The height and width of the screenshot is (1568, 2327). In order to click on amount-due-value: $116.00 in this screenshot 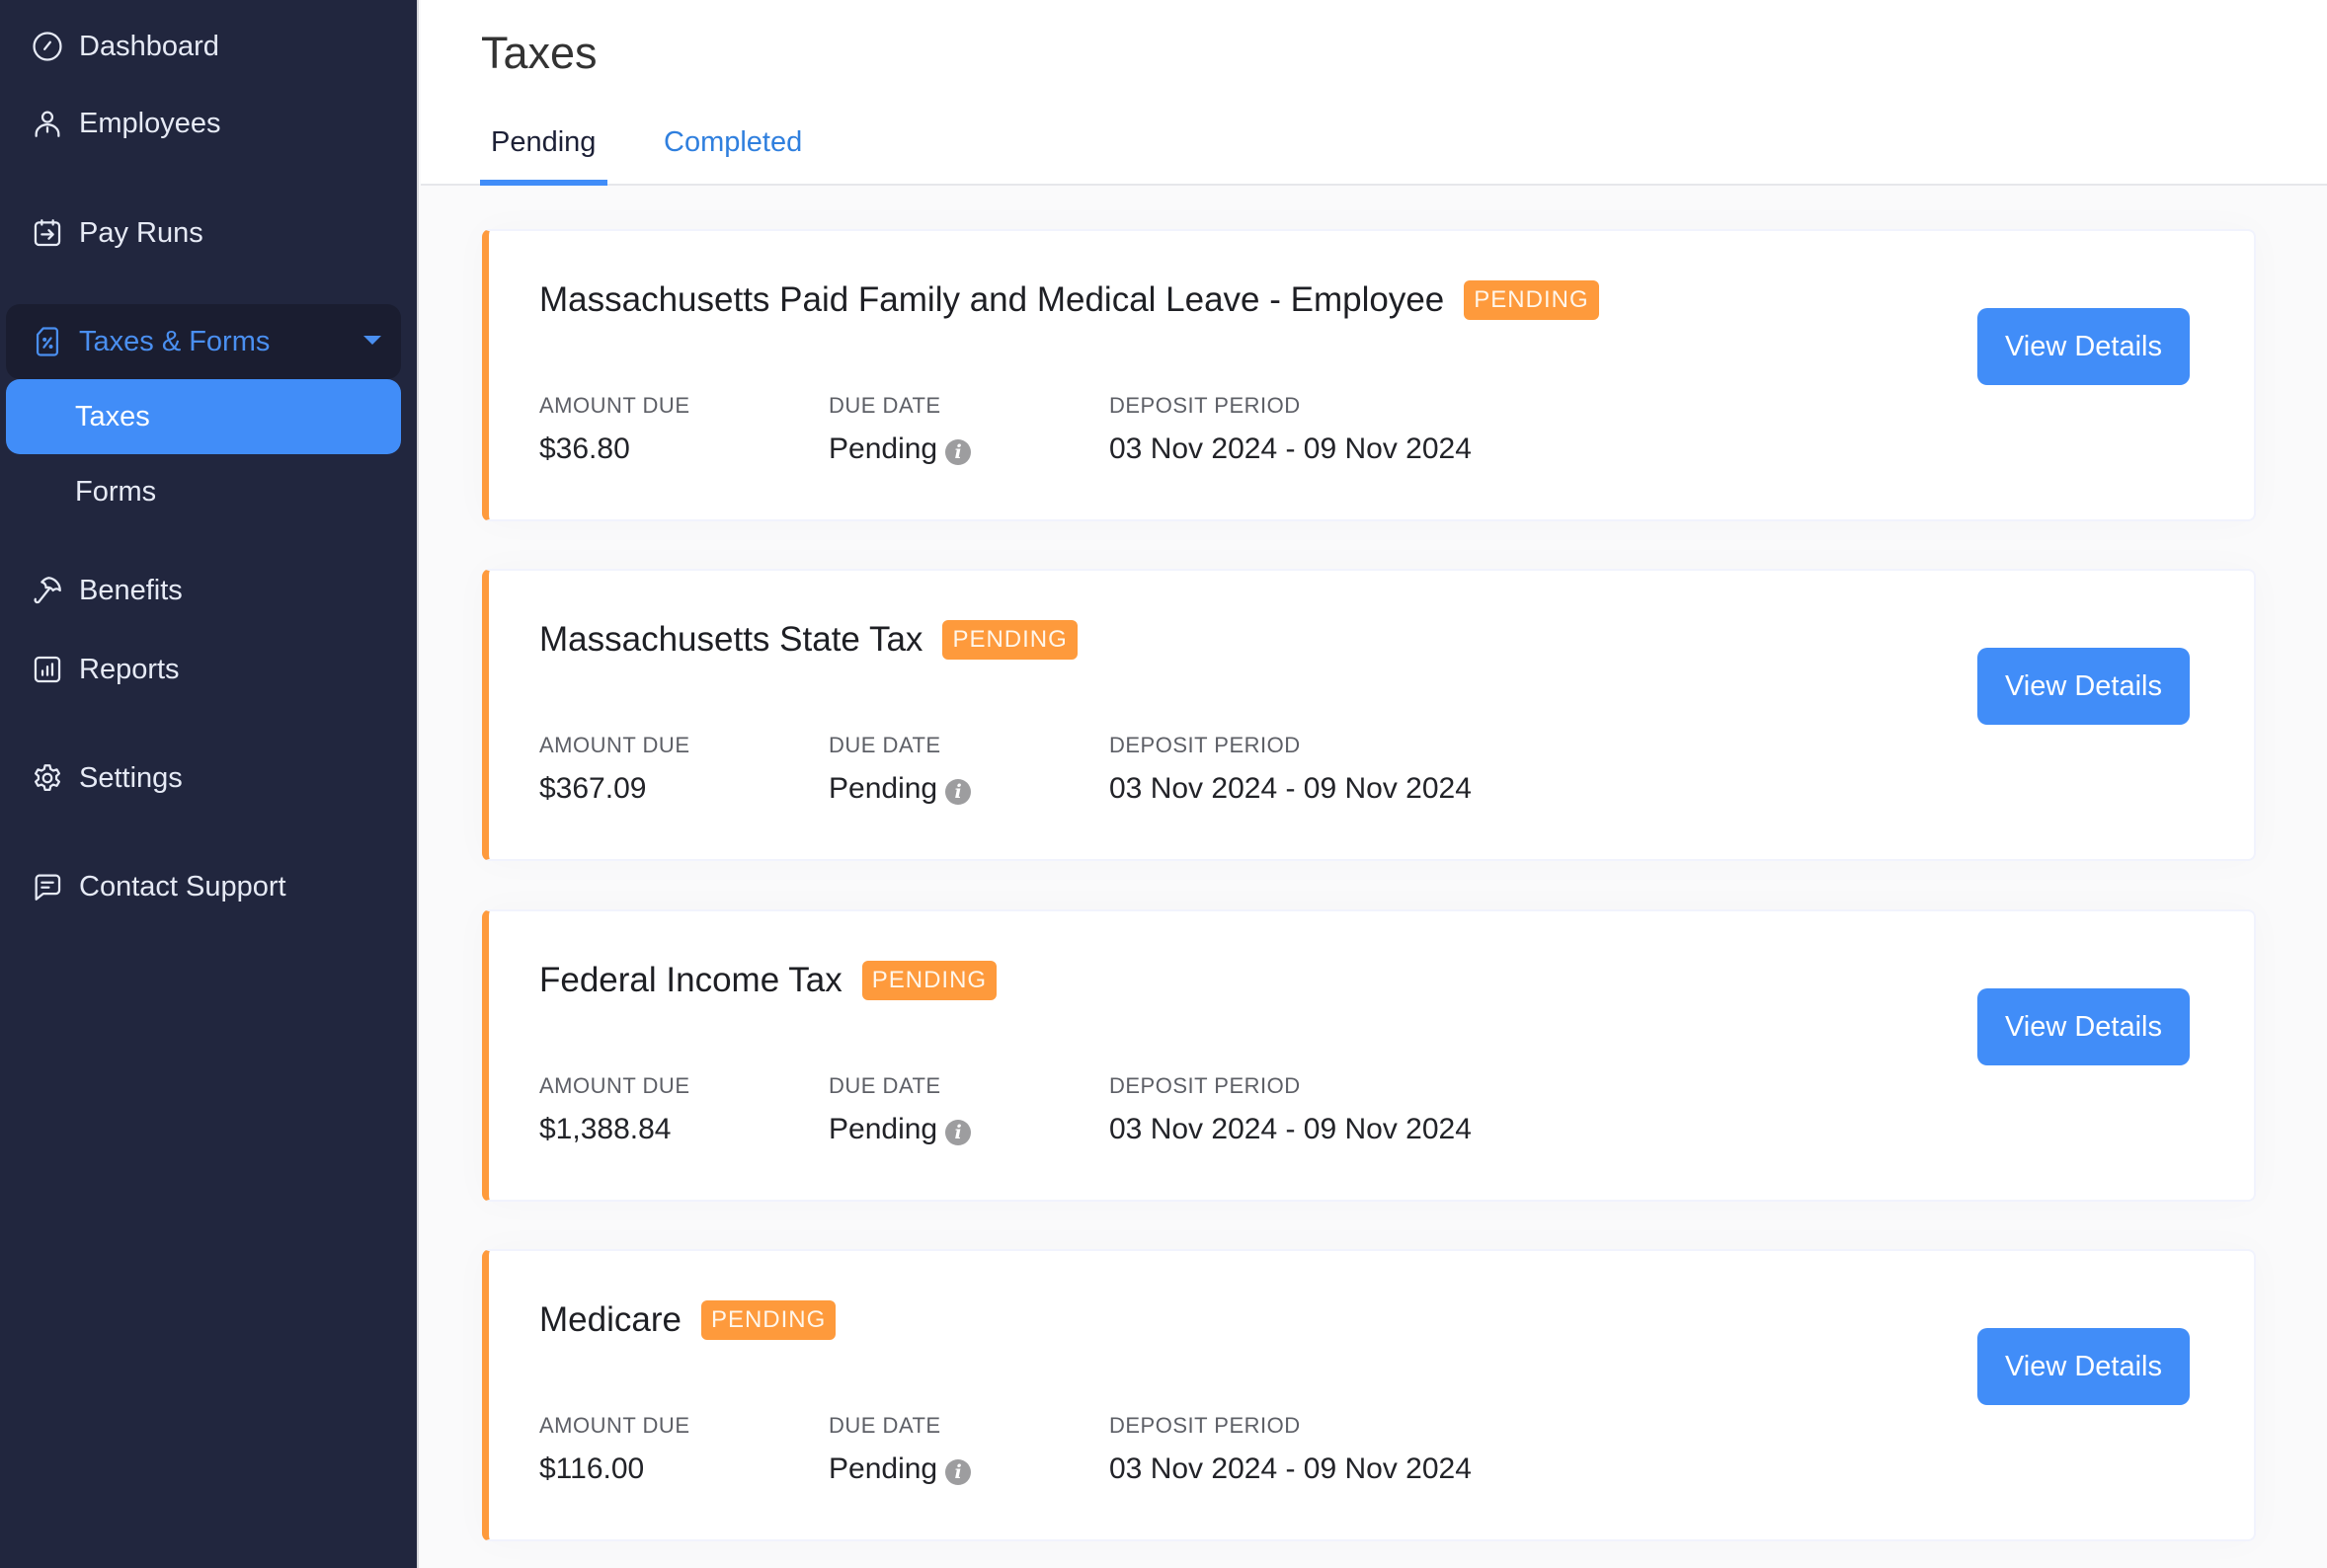, I will do `click(592, 1468)`.